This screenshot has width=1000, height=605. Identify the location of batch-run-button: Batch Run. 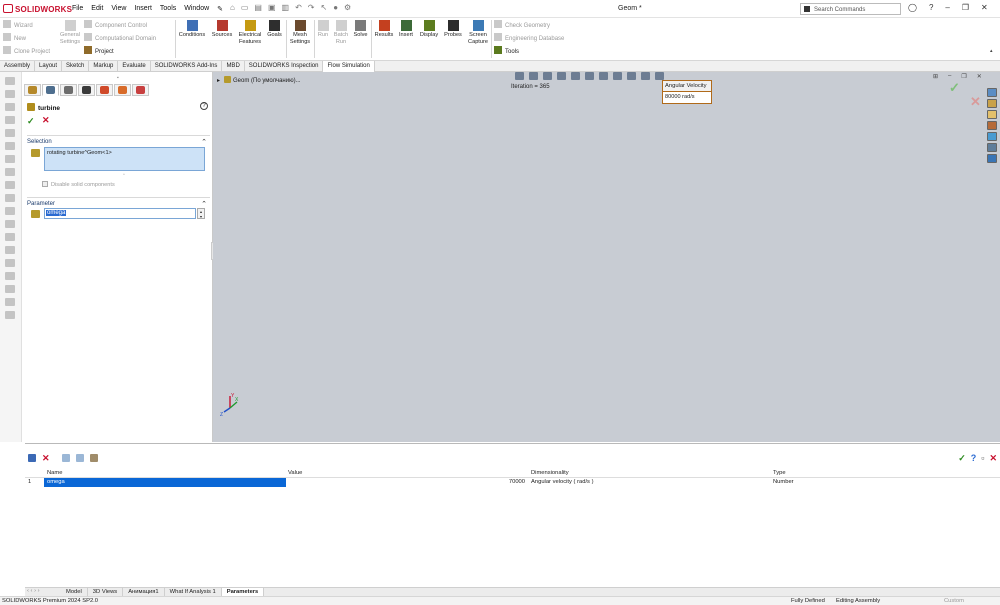
(341, 32).